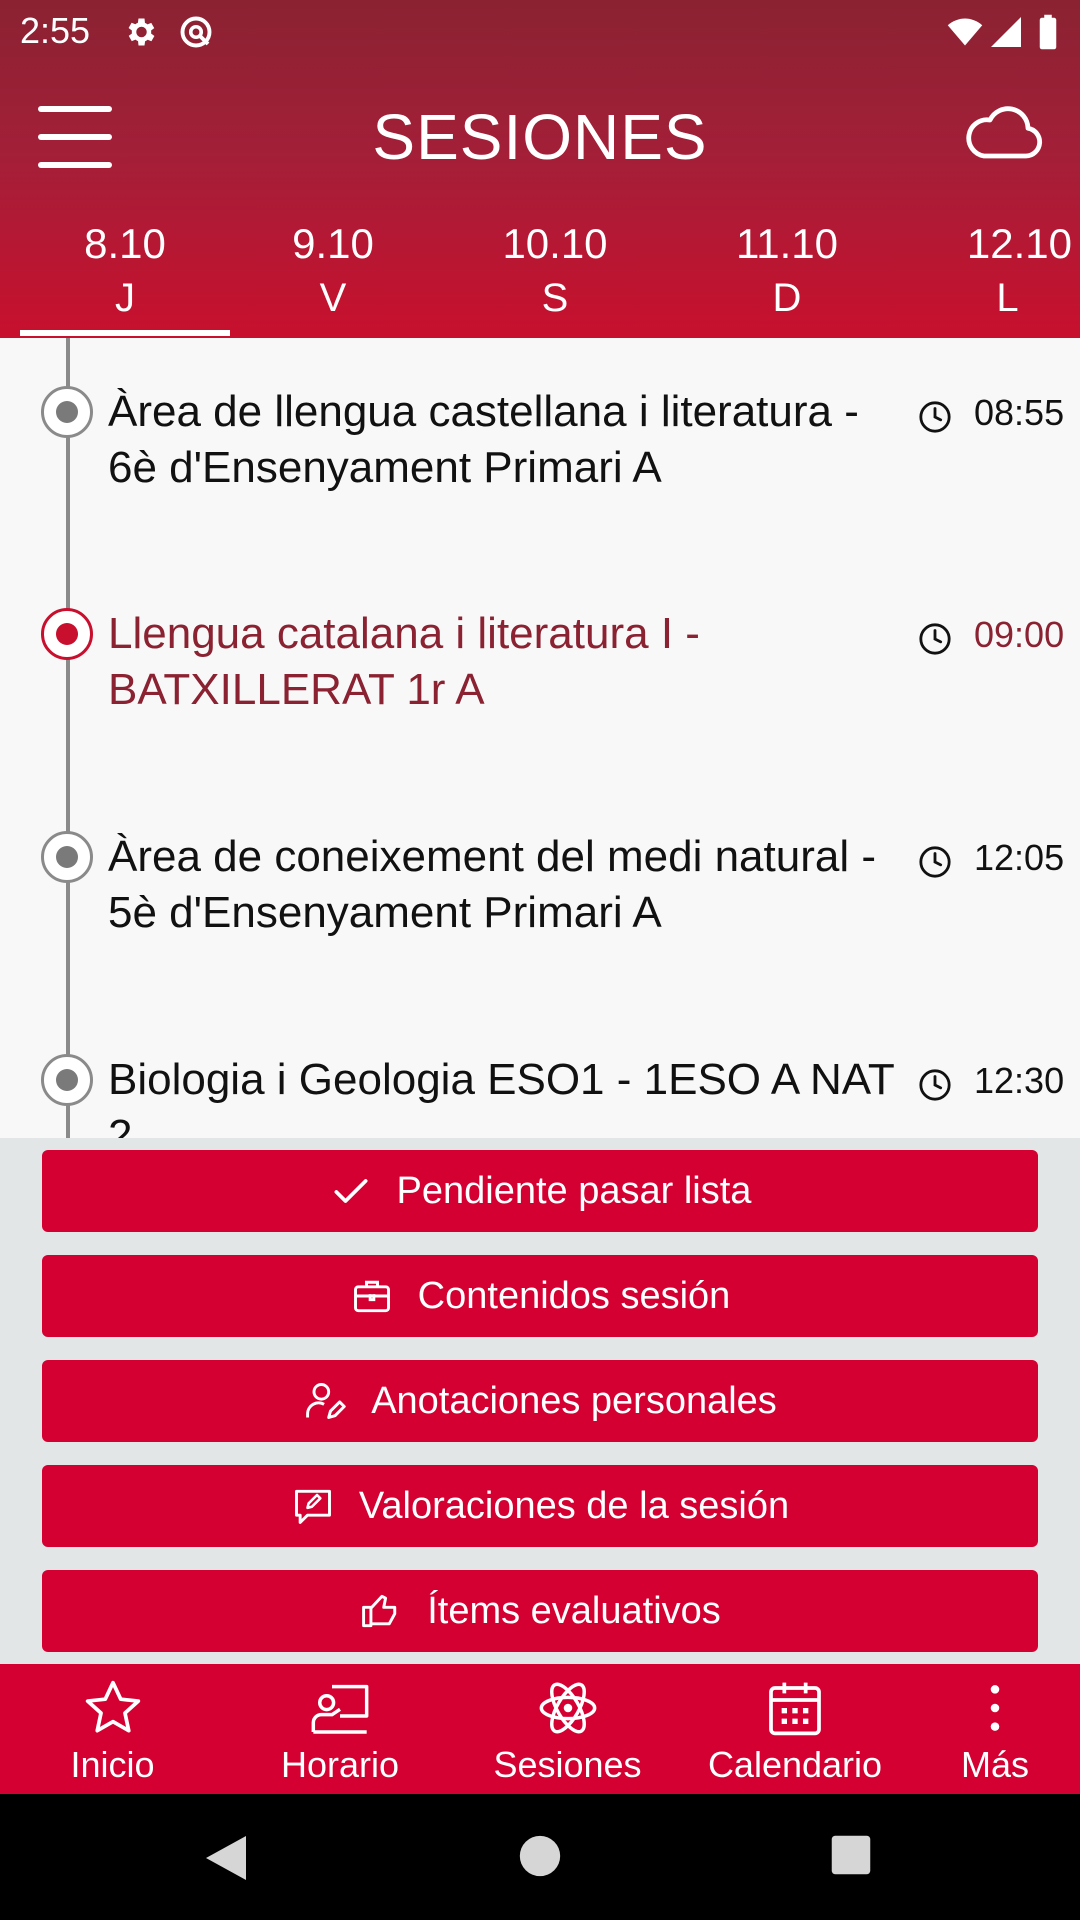 This screenshot has height=1920, width=1080. I want to click on more-vertical-icon, so click(995, 1708).